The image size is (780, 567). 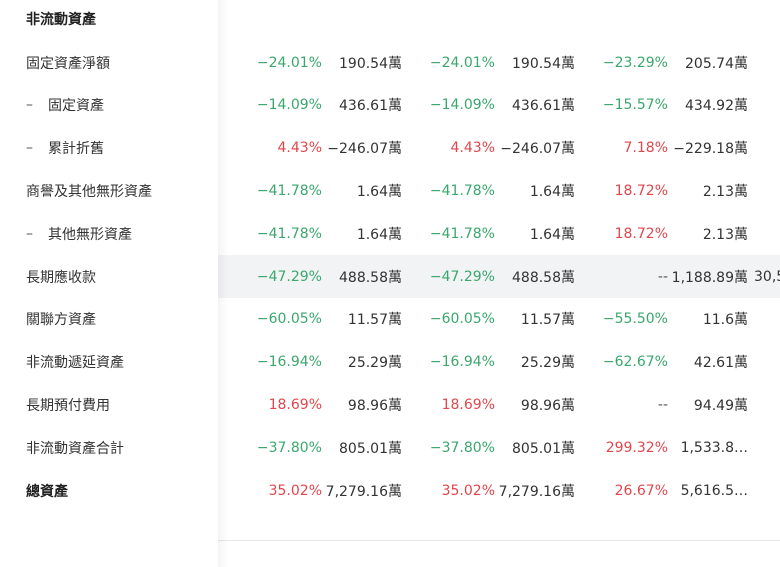 I want to click on row-label: 非流動遞延資產, so click(x=75, y=362).